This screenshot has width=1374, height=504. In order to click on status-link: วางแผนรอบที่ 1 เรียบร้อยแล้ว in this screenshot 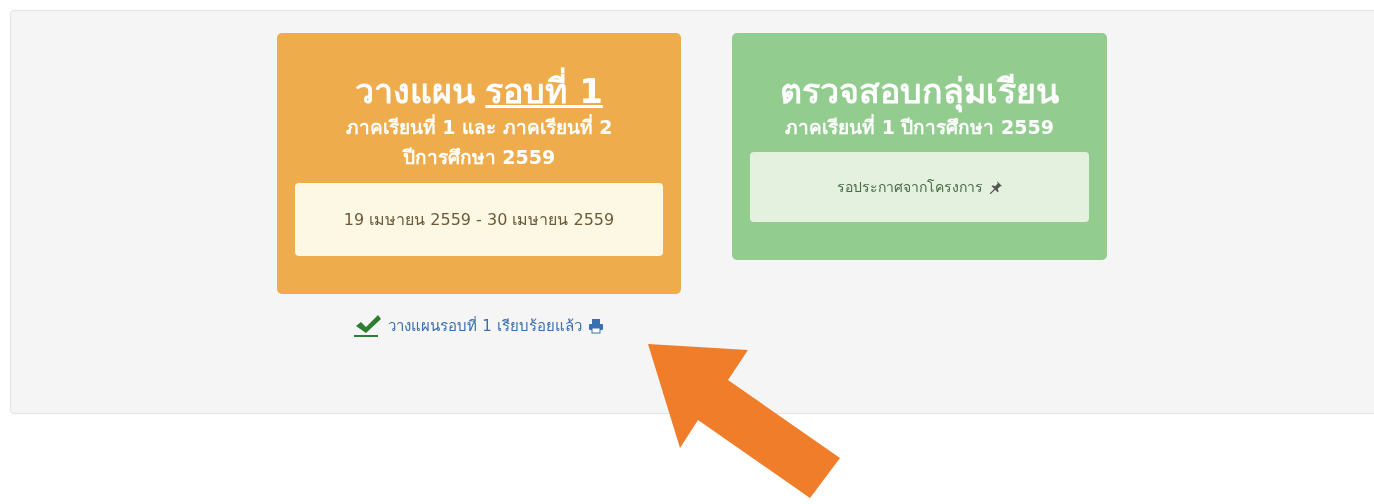, I will do `click(485, 325)`.